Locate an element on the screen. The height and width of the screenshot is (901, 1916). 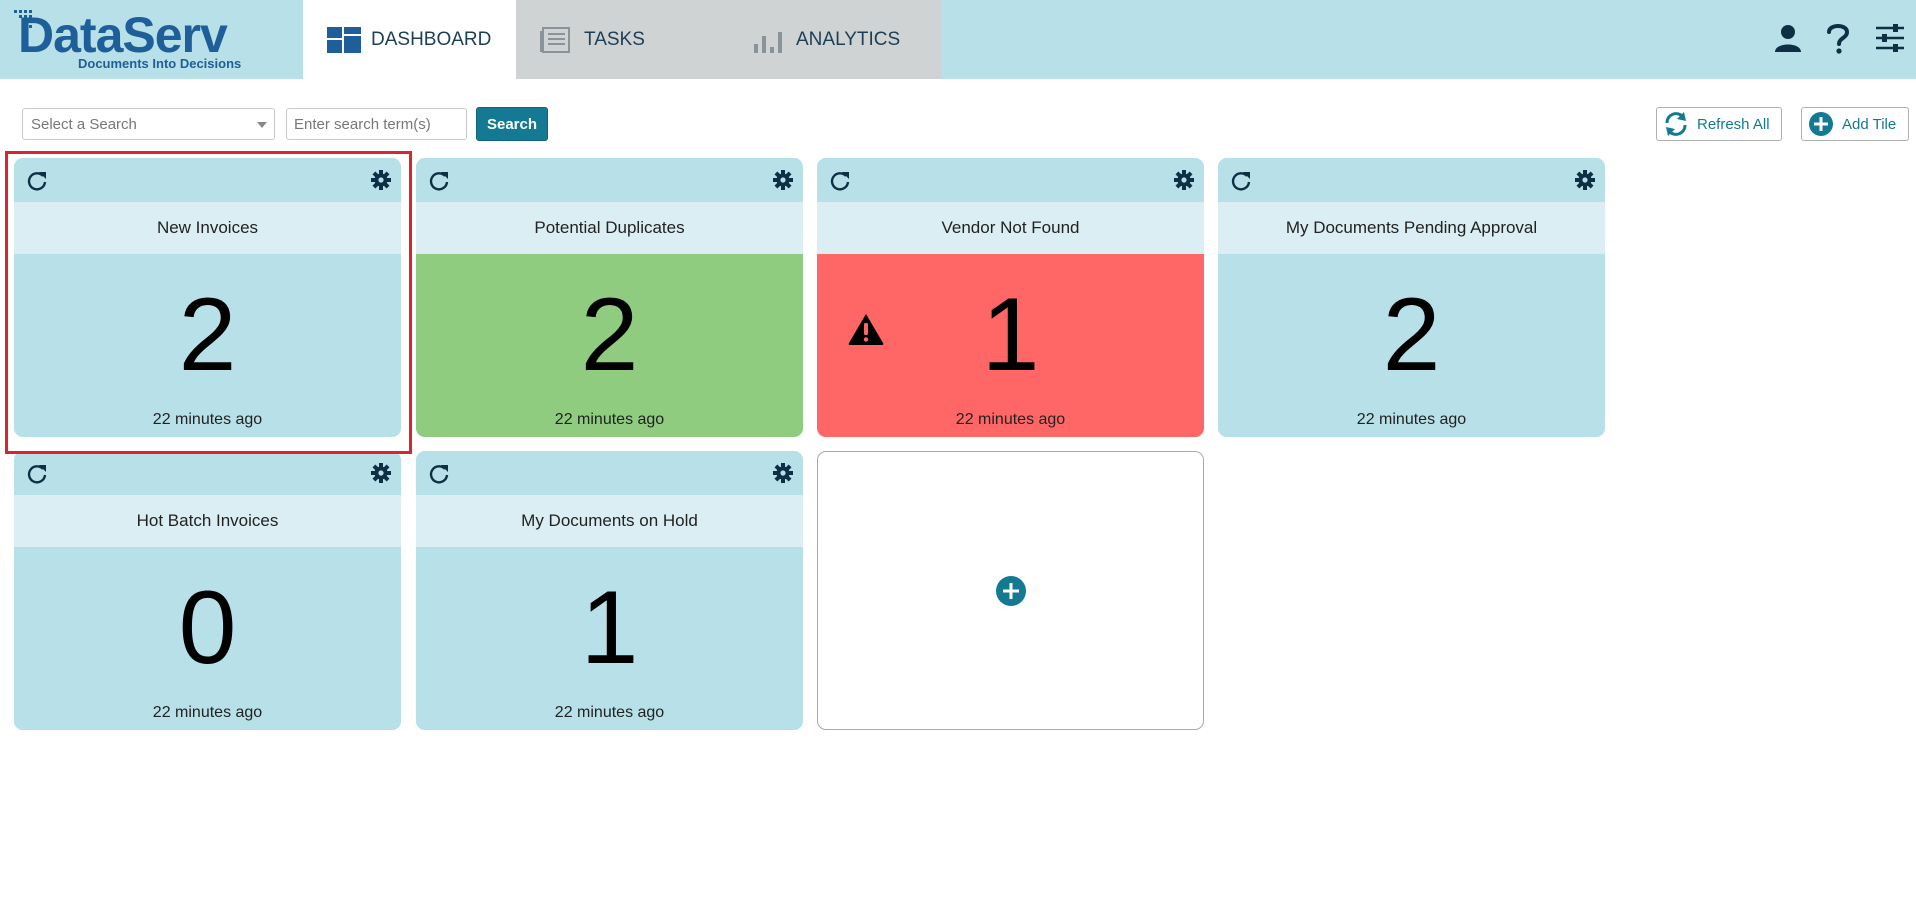
dataserv-logo: DataServ Documents Into Decisions is located at coordinates (134, 41).